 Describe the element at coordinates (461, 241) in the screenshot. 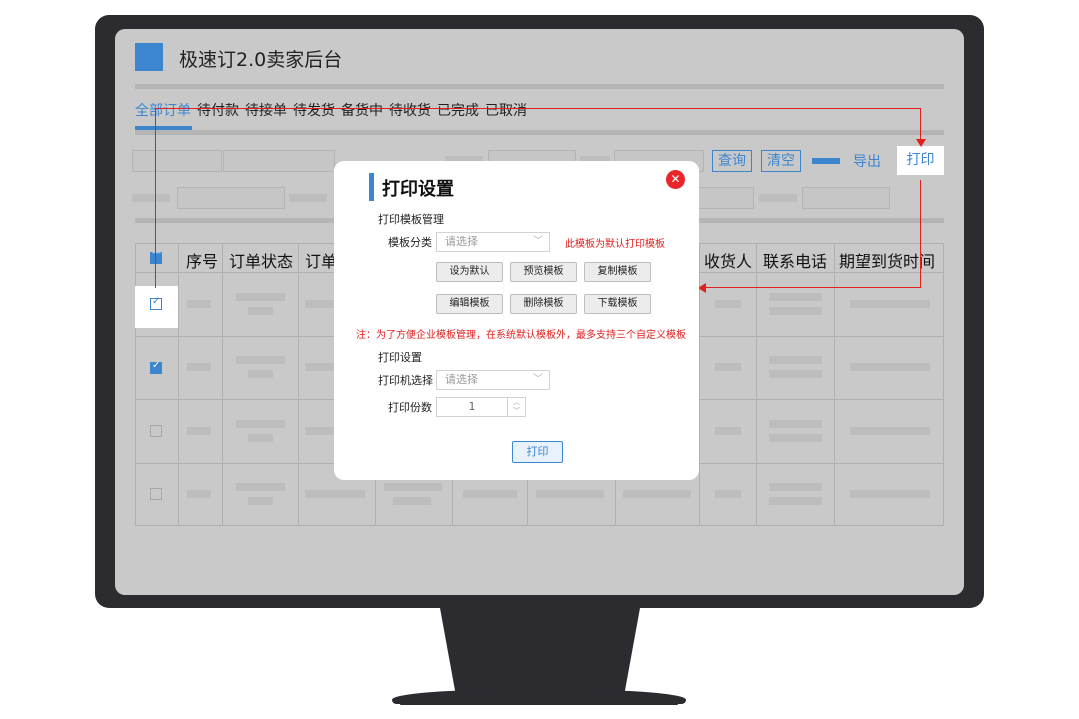

I see `template-category-placeholder: 请选择` at that location.